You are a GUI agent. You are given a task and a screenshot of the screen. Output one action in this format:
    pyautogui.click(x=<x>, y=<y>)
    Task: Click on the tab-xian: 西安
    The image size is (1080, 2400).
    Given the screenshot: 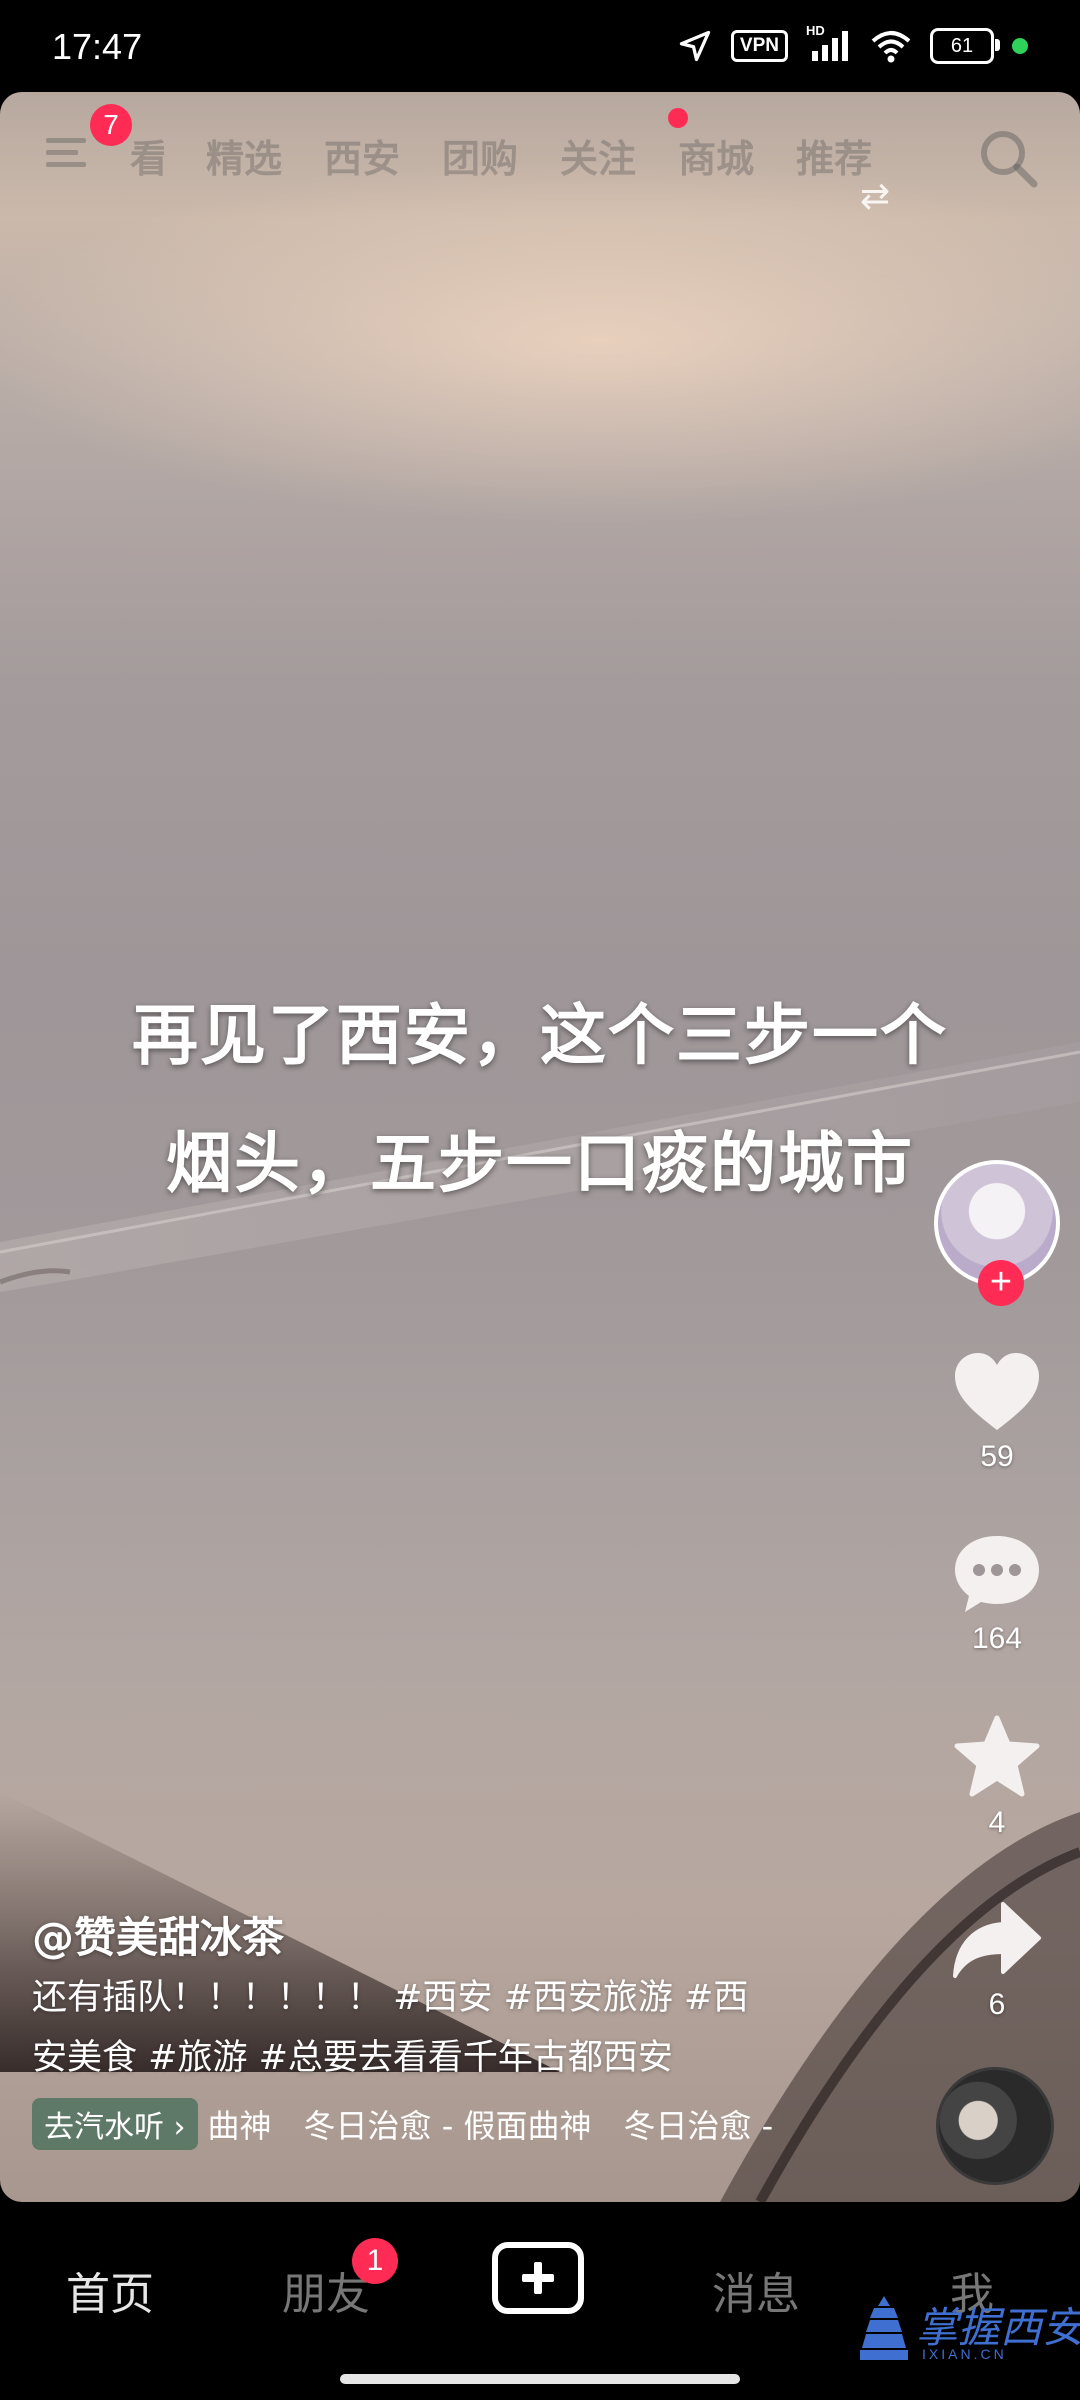 What is the action you would take?
    pyautogui.click(x=362, y=155)
    